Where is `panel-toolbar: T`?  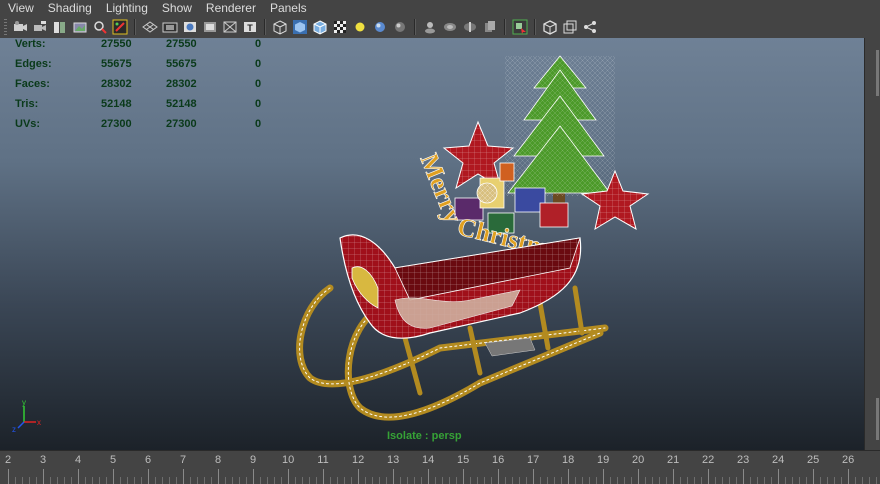 panel-toolbar: T is located at coordinates (440, 27).